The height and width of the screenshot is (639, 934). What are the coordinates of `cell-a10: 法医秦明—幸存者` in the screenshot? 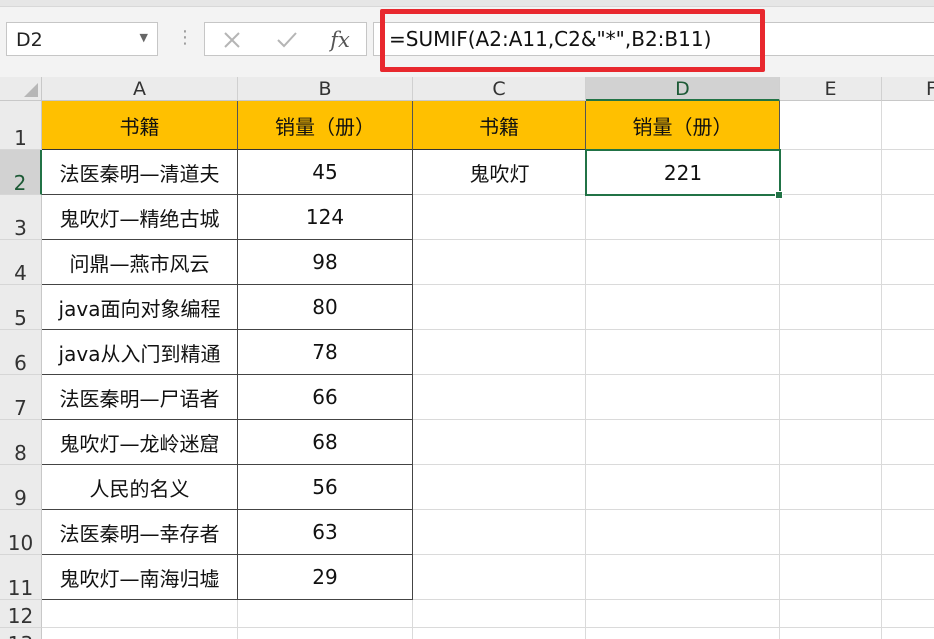 It's located at (140, 532).